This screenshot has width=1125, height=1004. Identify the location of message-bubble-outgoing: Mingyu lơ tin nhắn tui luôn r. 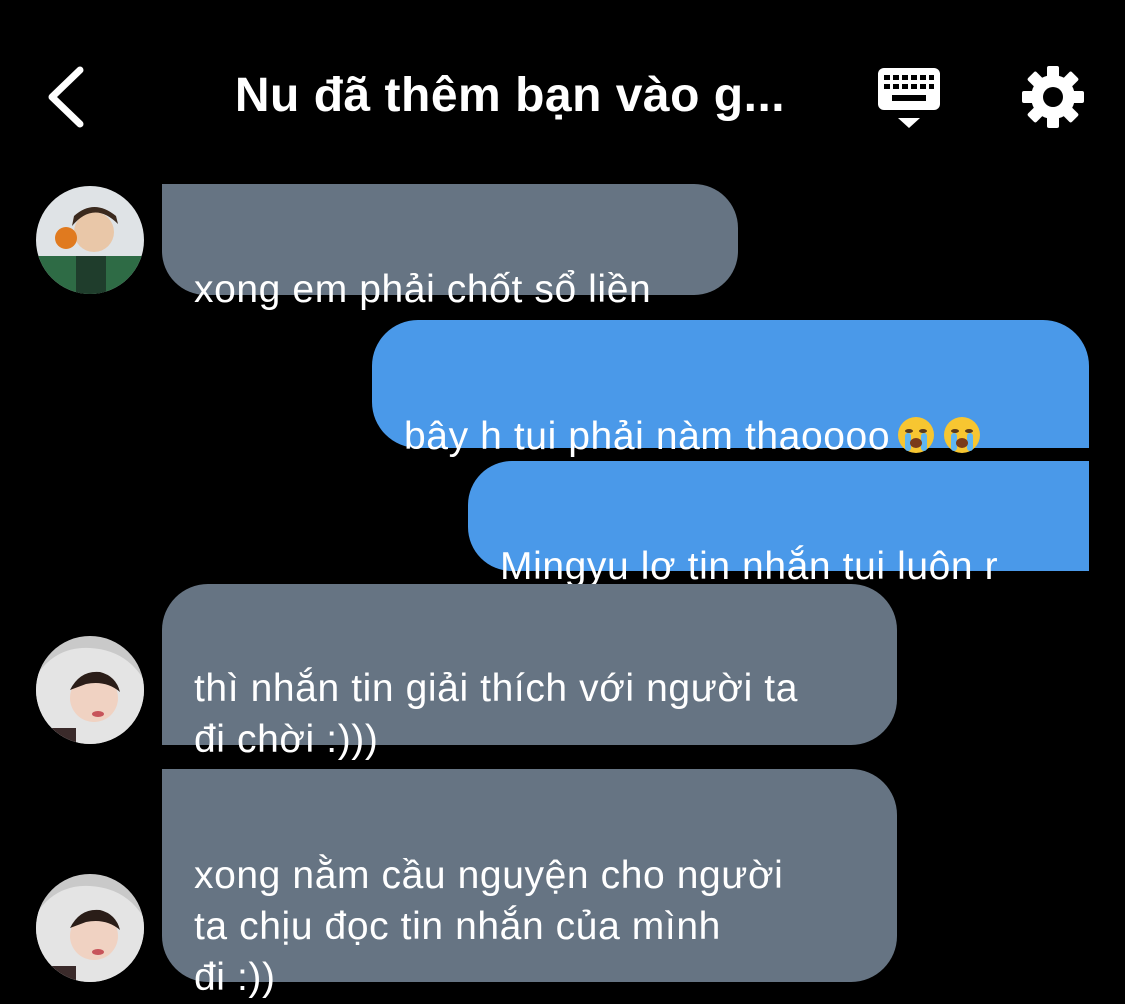
(778, 524).